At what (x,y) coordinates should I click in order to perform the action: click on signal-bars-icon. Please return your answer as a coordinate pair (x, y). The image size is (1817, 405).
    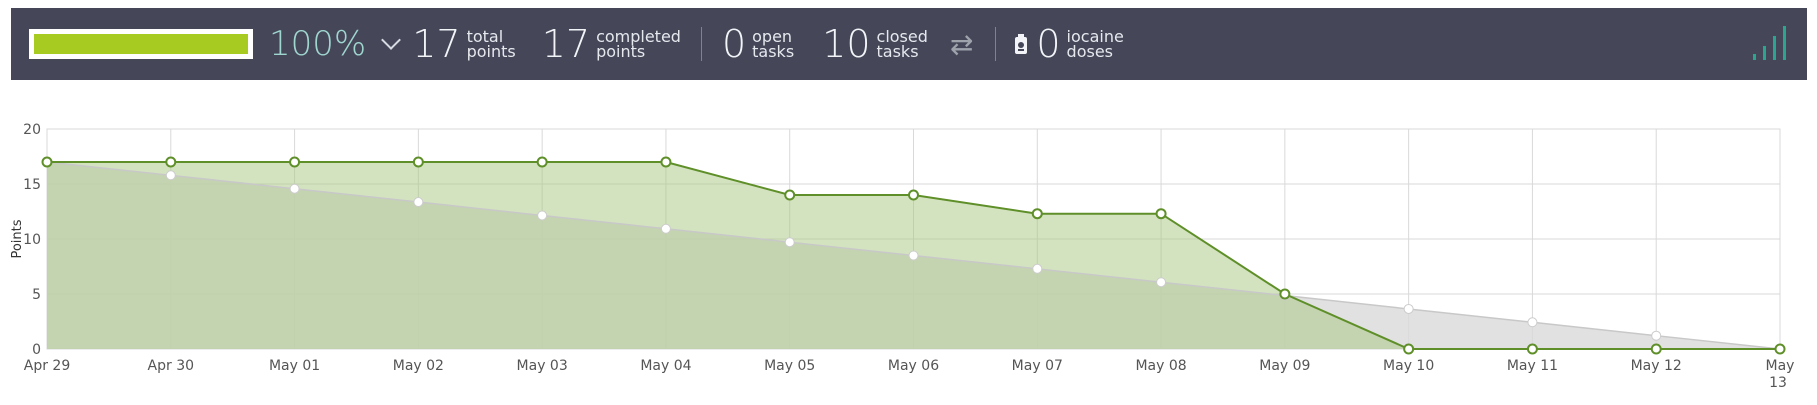
    Looking at the image, I should click on (1771, 44).